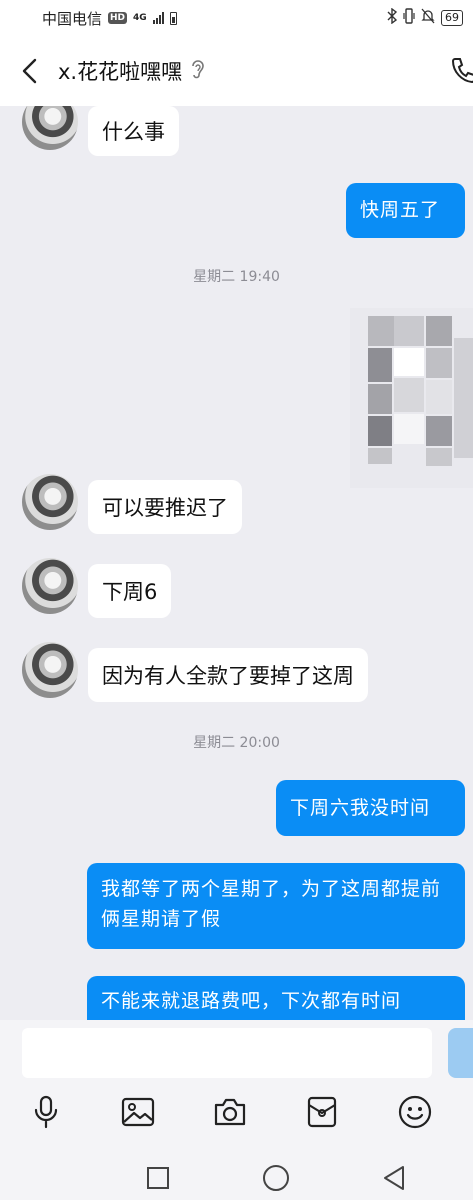  I want to click on camera-icon, so click(230, 1112).